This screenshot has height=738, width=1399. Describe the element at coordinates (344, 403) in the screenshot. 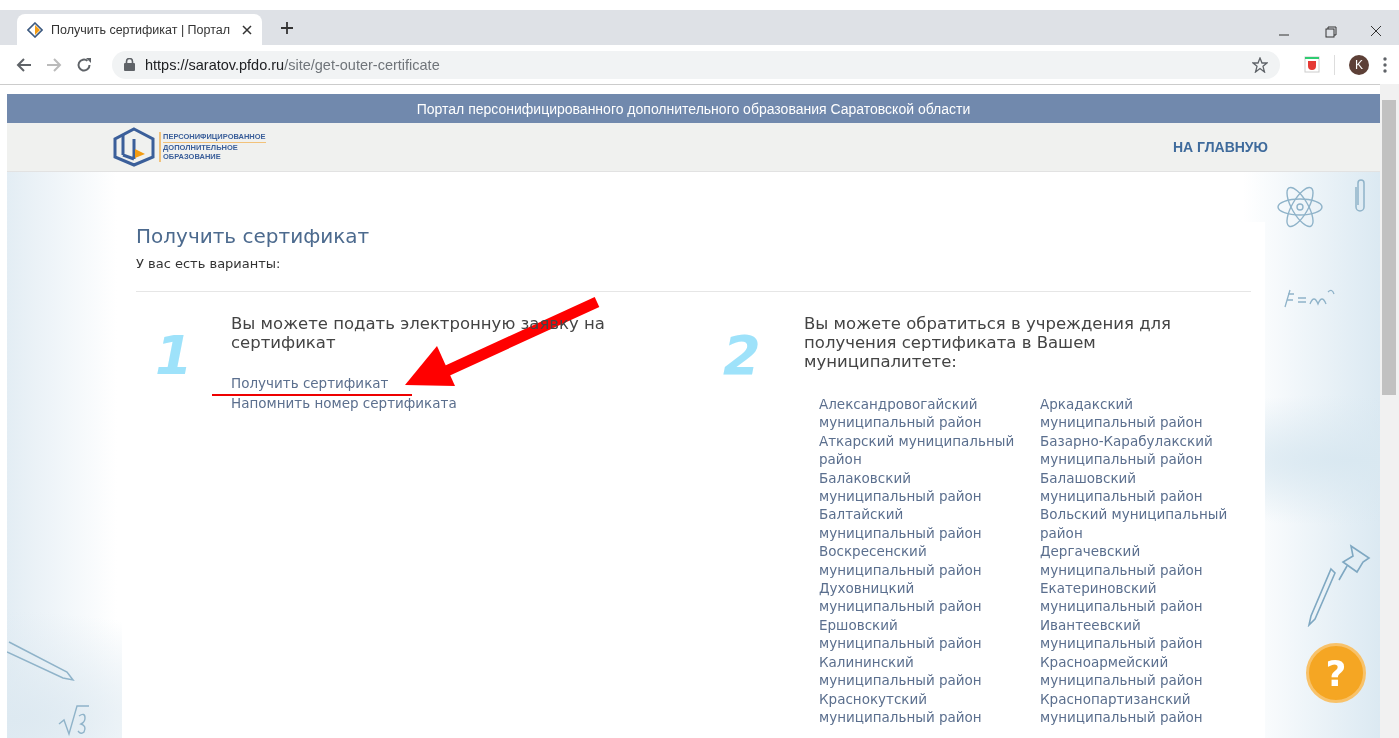

I see `certificate-link: Напомнить номер сертификата` at that location.